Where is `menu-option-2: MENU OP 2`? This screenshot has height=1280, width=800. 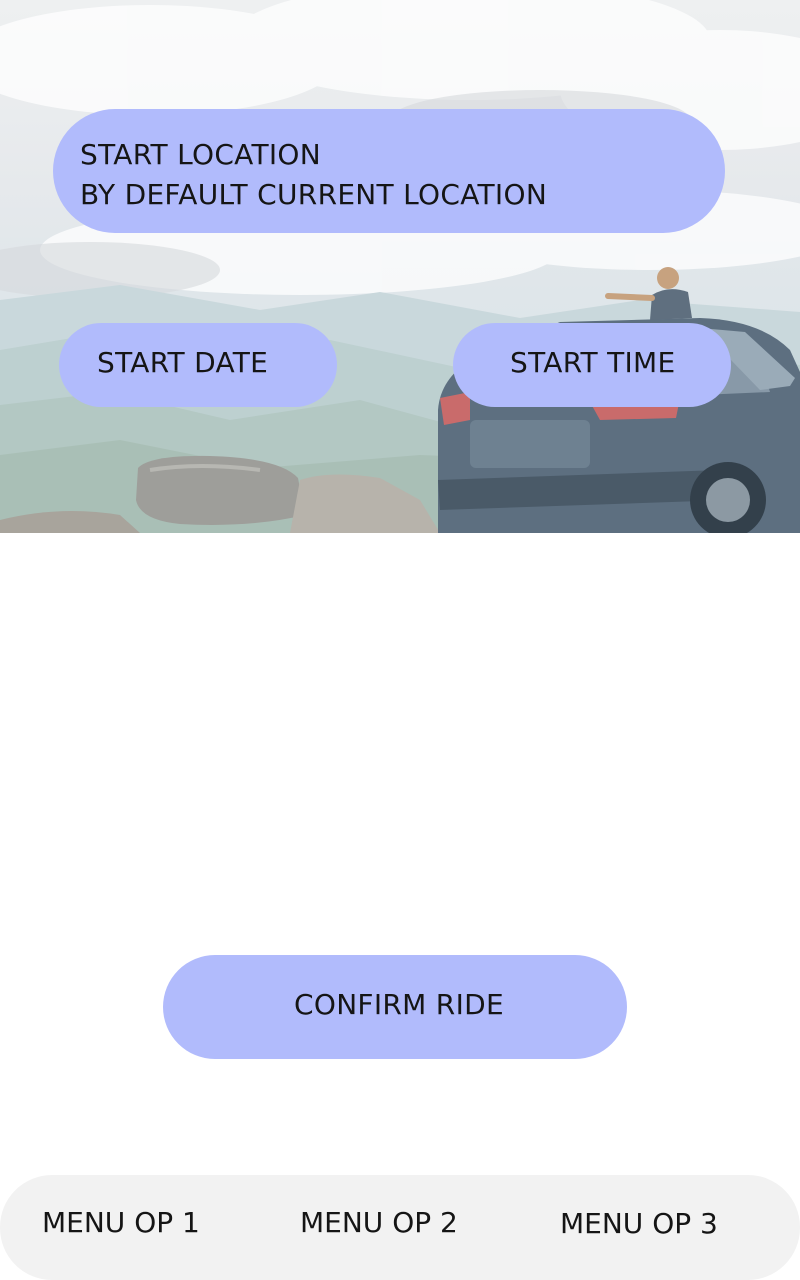 menu-option-2: MENU OP 2 is located at coordinates (379, 1223).